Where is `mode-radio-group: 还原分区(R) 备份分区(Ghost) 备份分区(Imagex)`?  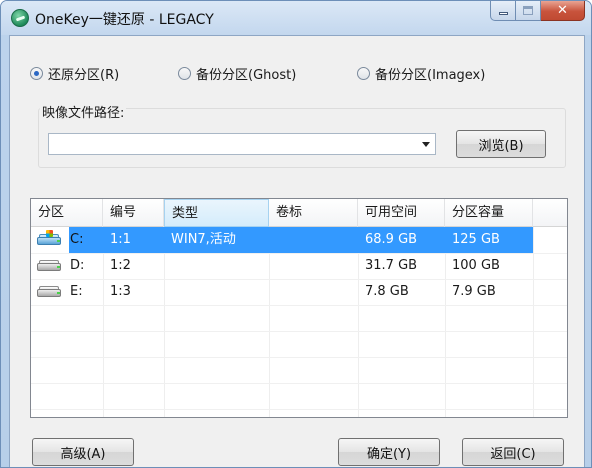
mode-radio-group: 还原分区(R) 备份分区(Ghost) 备份分区(Imagex) is located at coordinates (297, 74).